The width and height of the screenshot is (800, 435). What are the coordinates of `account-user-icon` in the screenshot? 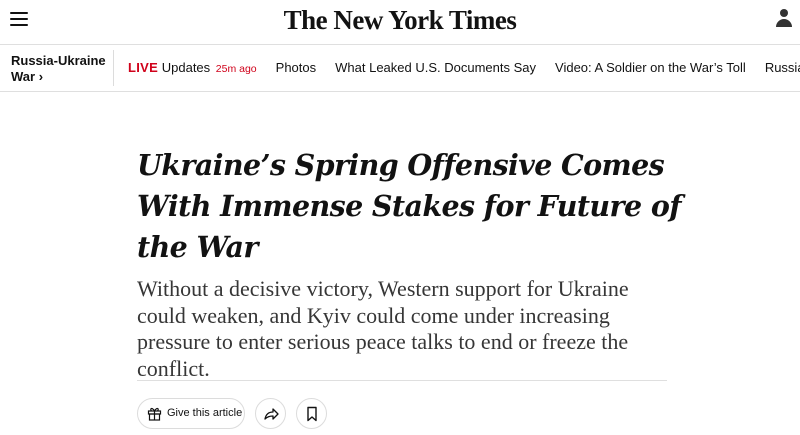 It's located at (784, 19).